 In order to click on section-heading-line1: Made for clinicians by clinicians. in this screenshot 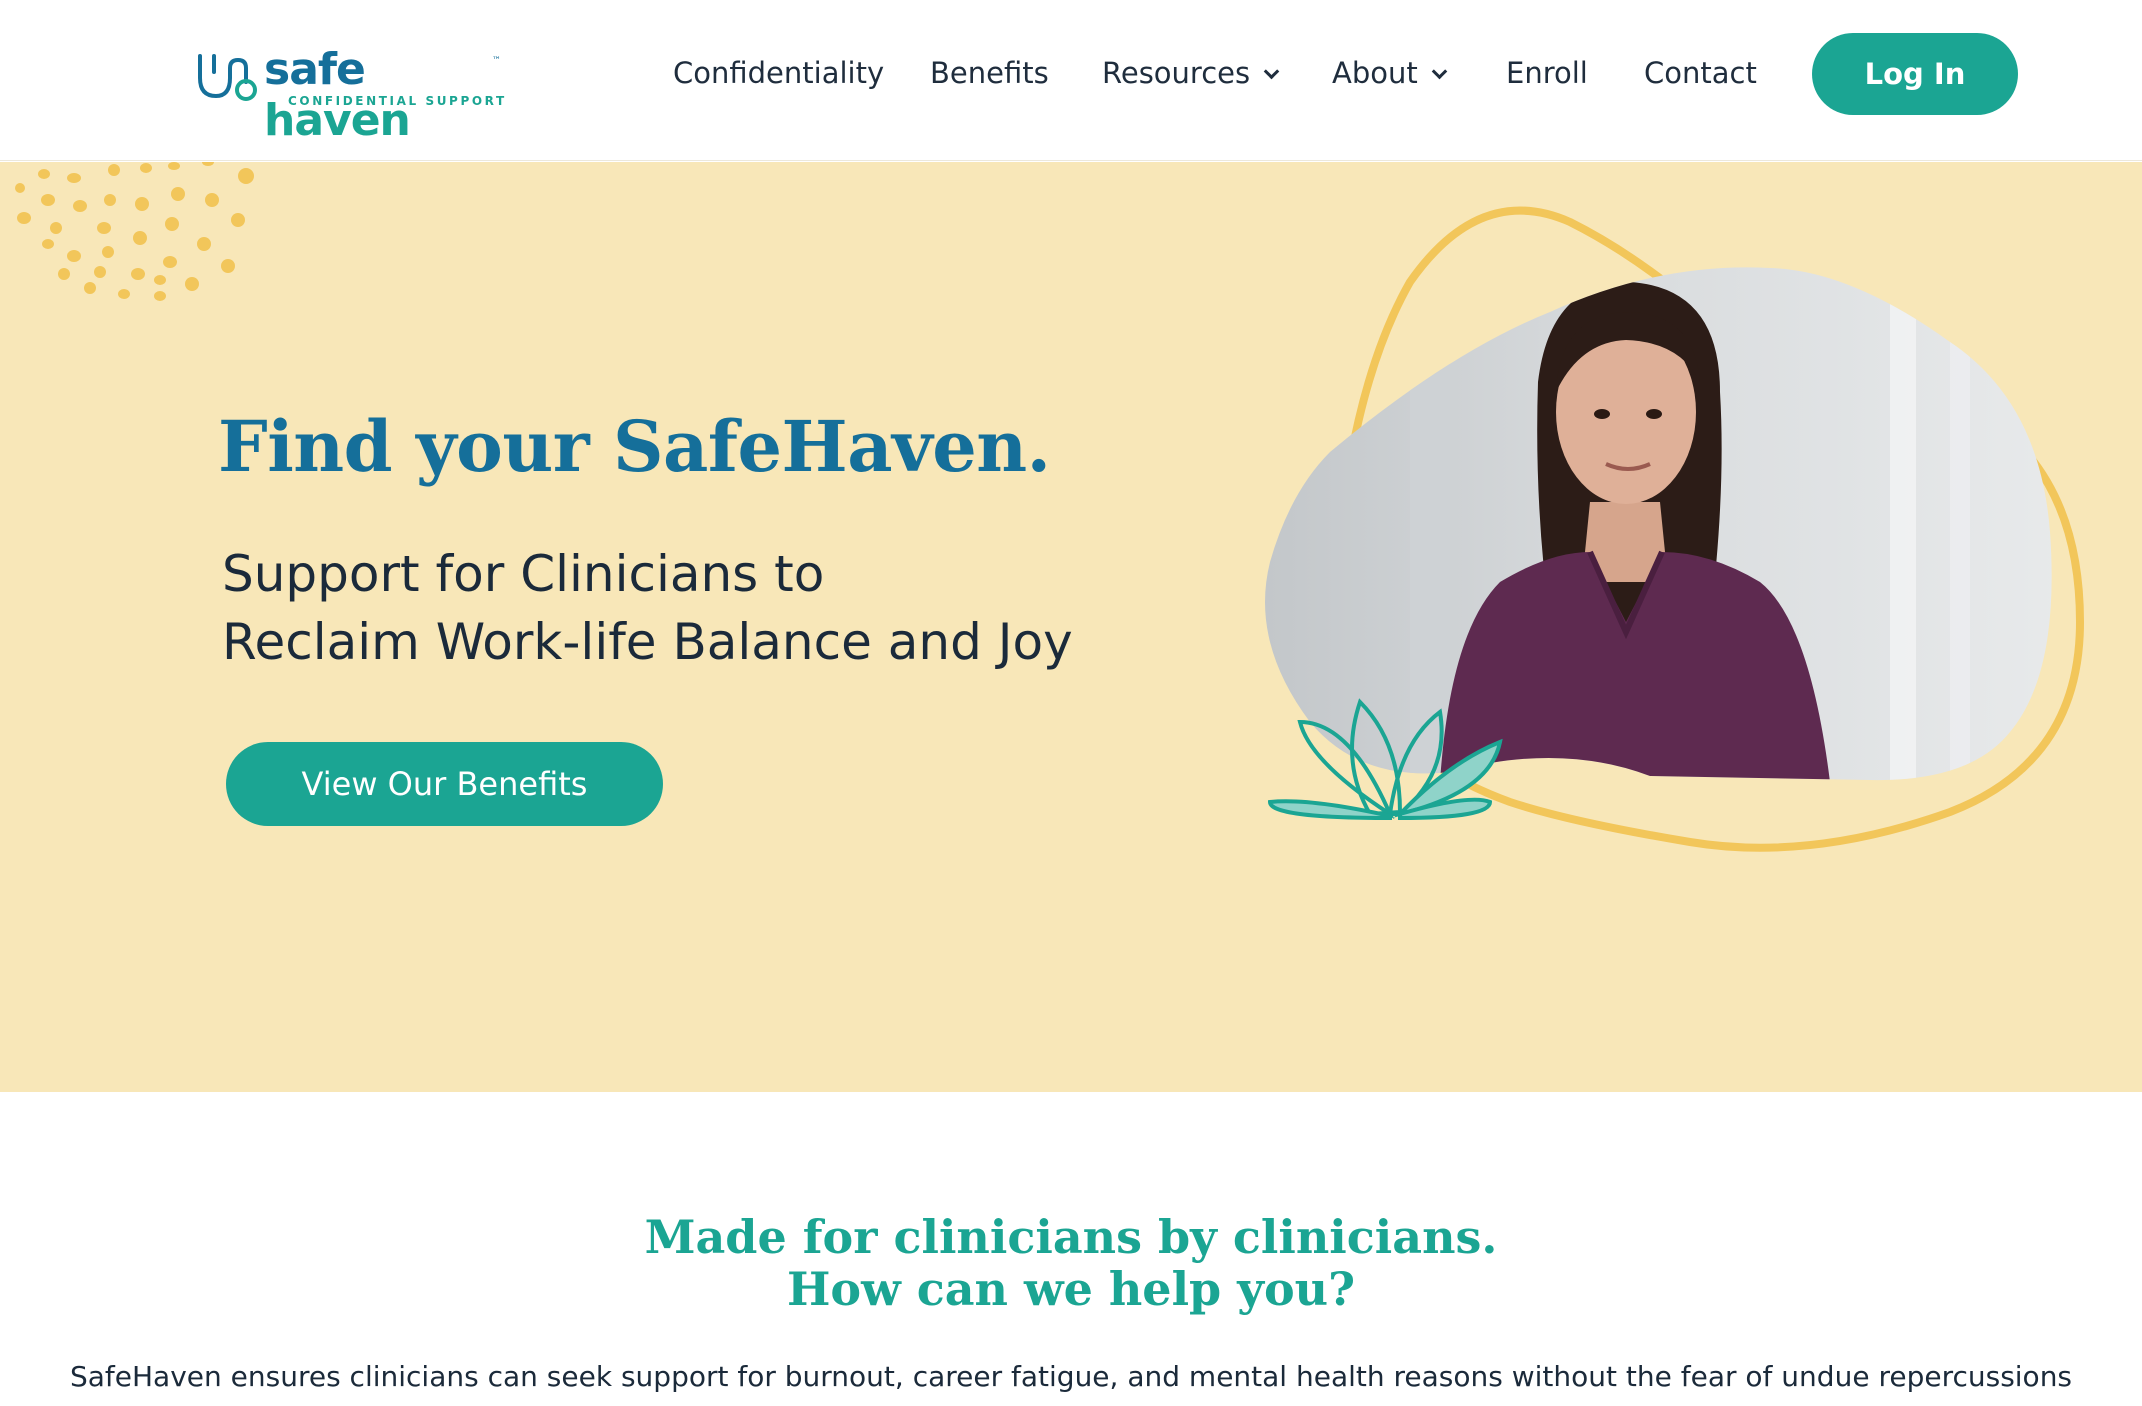, I will do `click(1071, 1237)`.